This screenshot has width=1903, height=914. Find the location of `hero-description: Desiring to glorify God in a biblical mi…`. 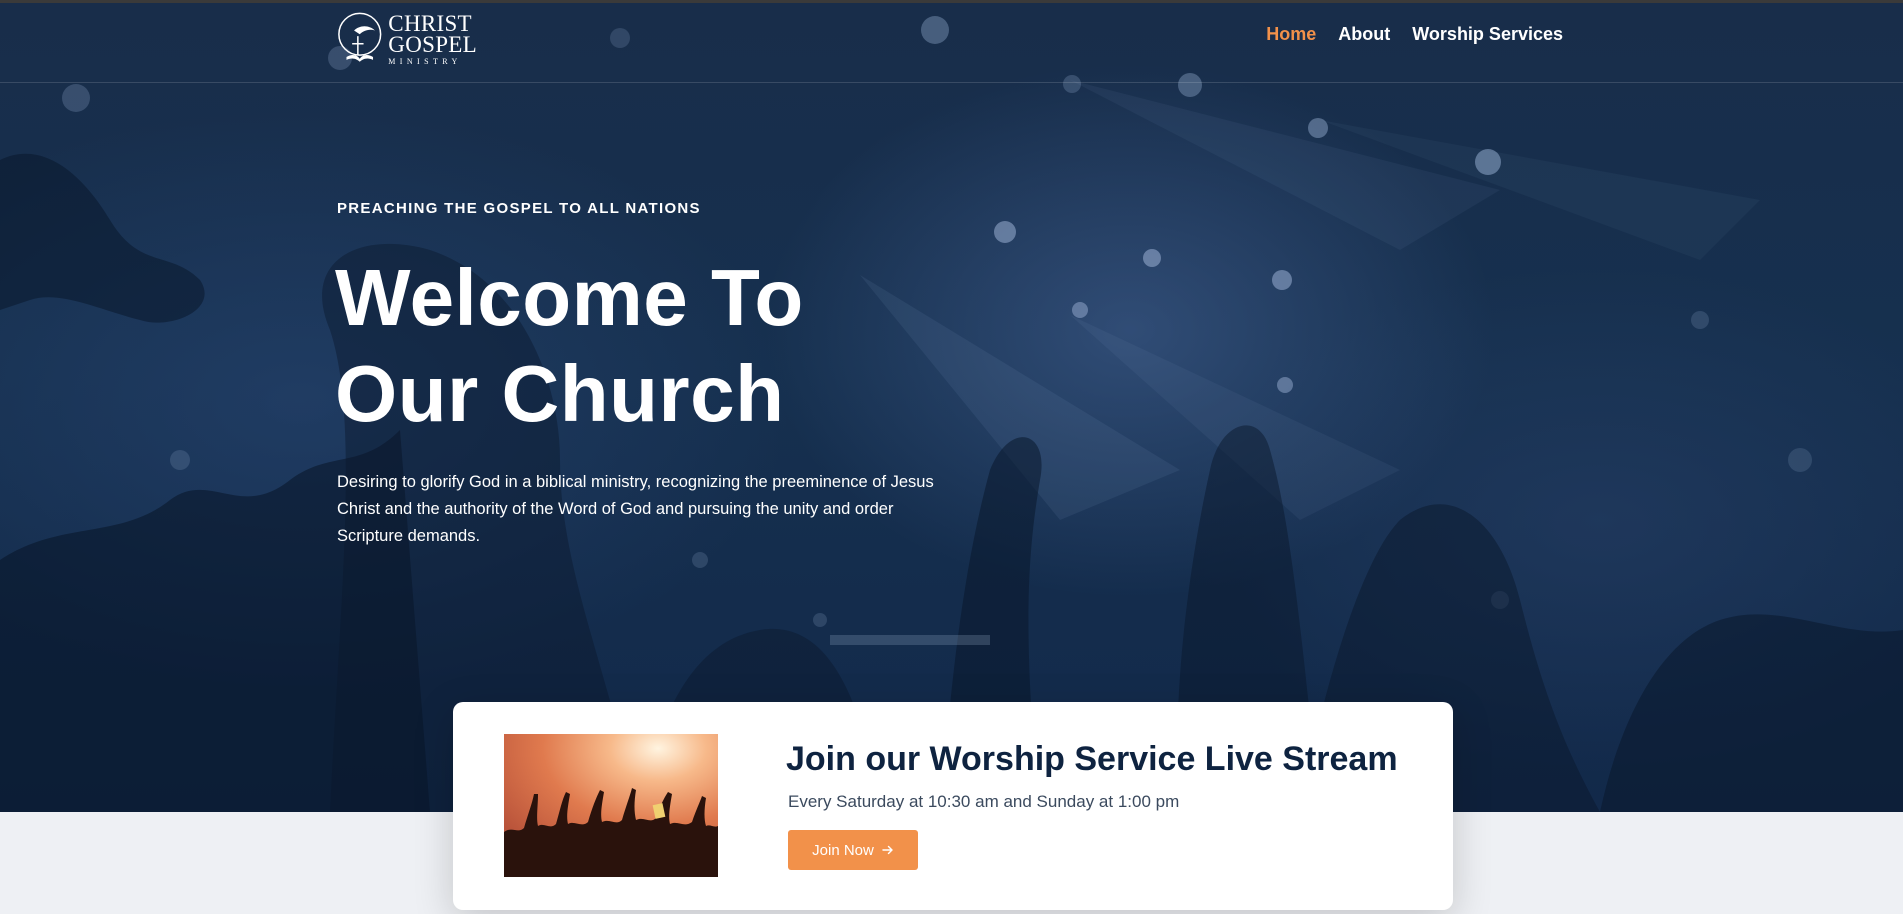

hero-description: Desiring to glorify God in a biblical mi… is located at coordinates (635, 509).